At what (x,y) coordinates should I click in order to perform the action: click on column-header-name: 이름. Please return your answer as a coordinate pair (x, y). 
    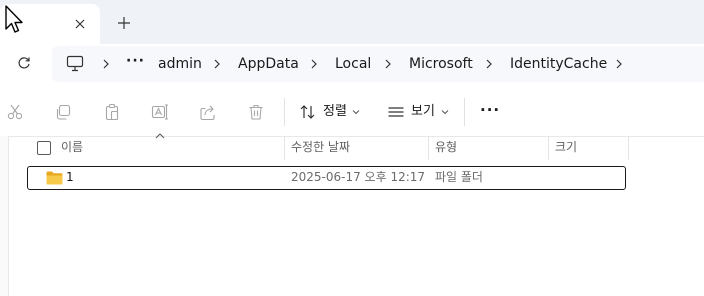
    Looking at the image, I should click on (72, 147).